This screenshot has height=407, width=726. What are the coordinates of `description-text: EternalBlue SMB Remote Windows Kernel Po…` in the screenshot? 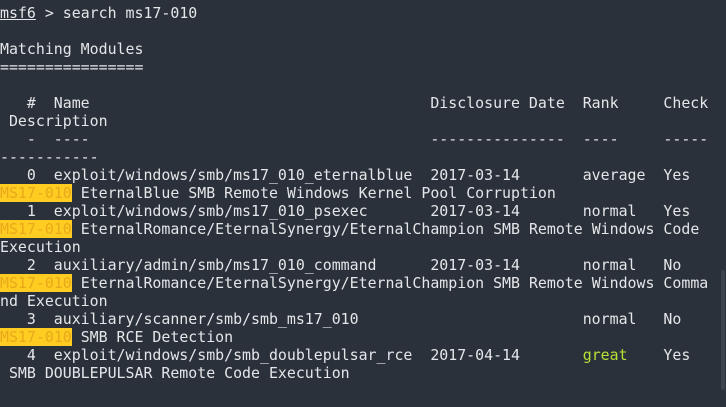 It's located at (313, 193).